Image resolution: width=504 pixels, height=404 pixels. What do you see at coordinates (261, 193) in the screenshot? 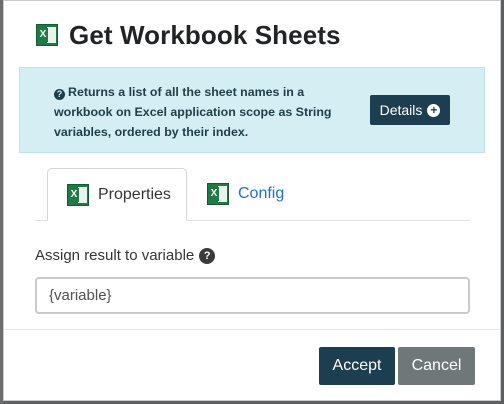
I see `tab-config-label: Config` at bounding box center [261, 193].